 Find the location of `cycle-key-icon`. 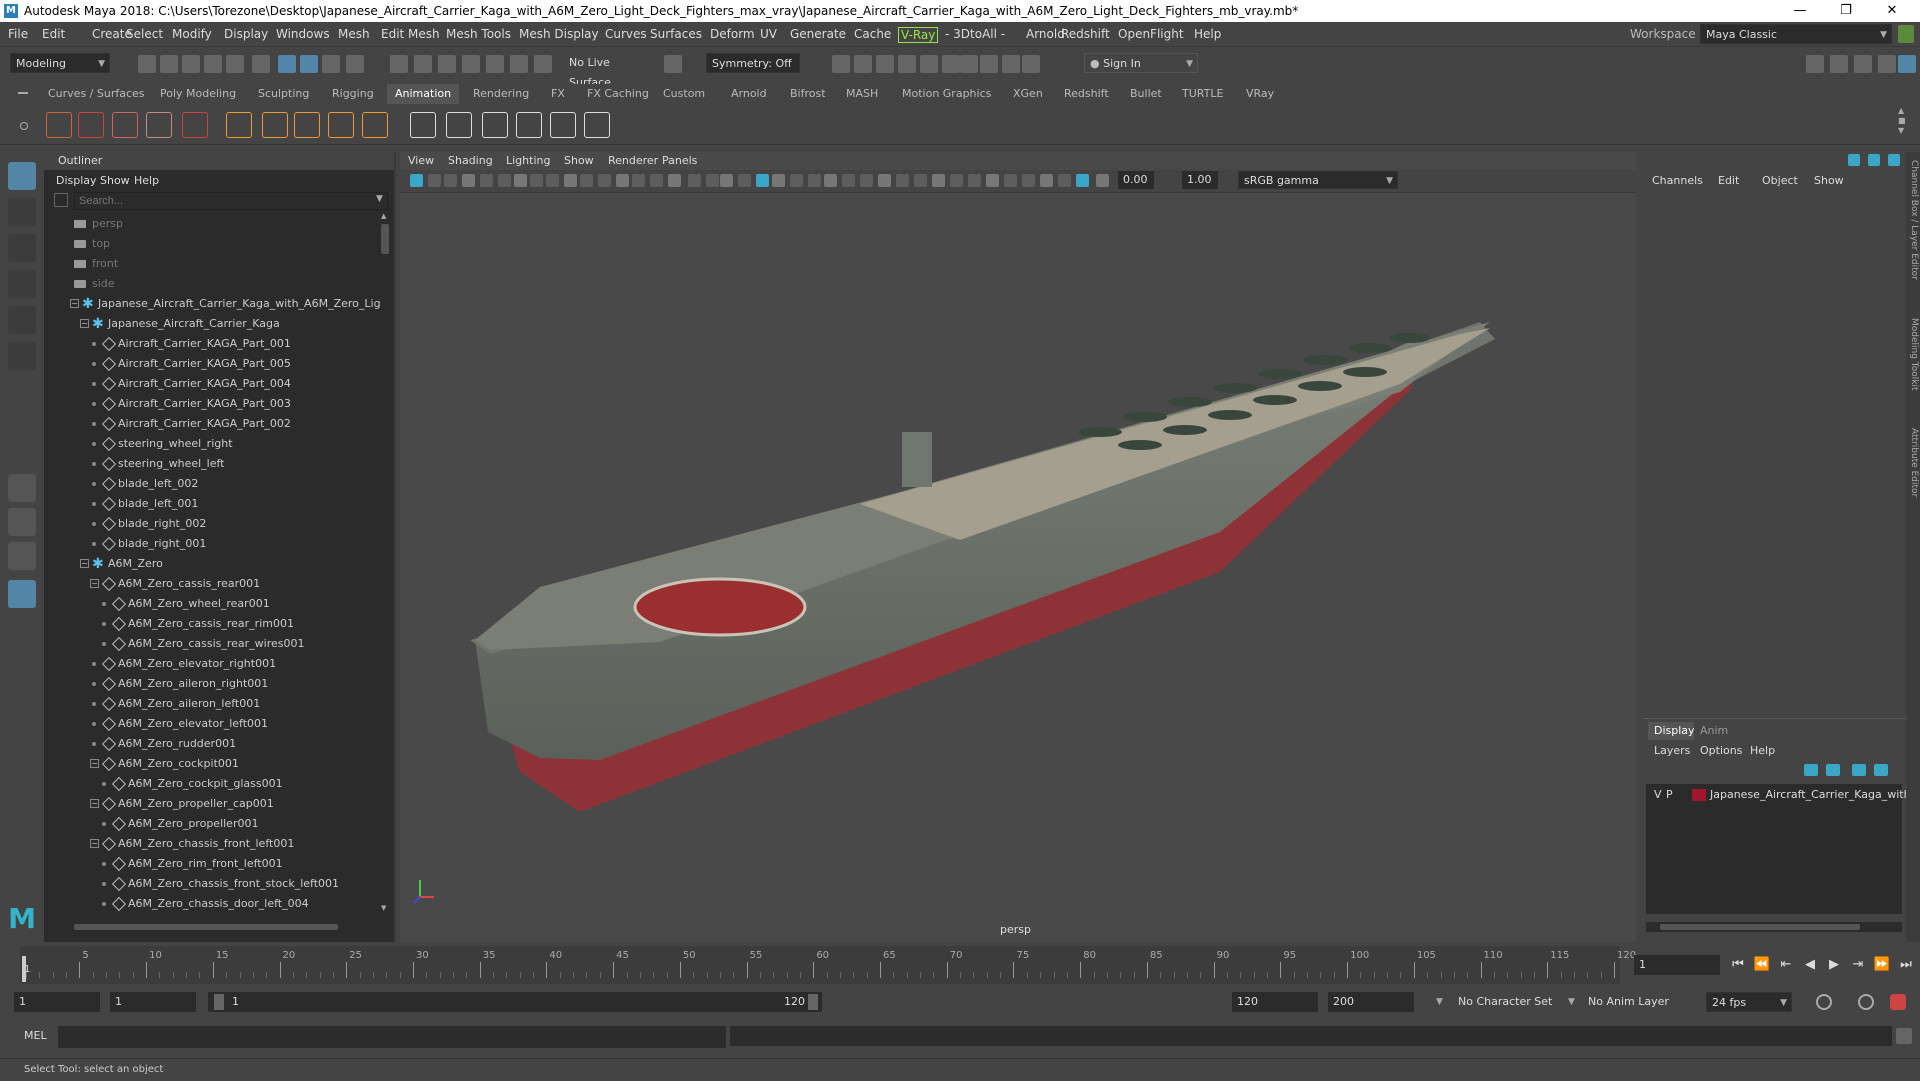

cycle-key-icon is located at coordinates (159, 125).